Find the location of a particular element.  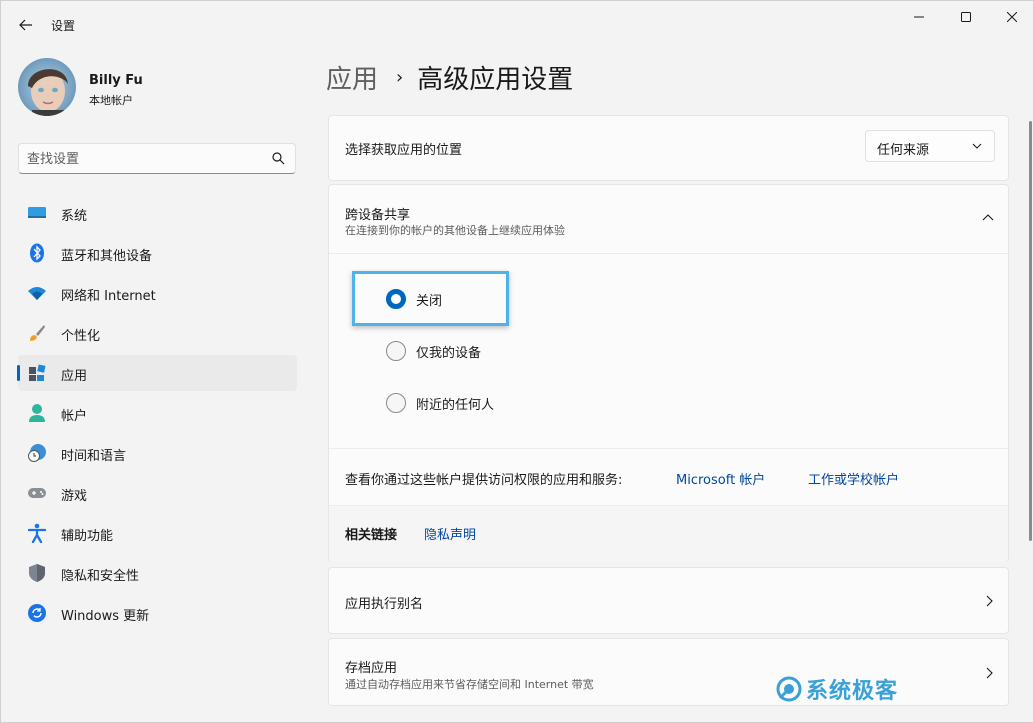

sidebar-item-label: 应用 is located at coordinates (74, 376).